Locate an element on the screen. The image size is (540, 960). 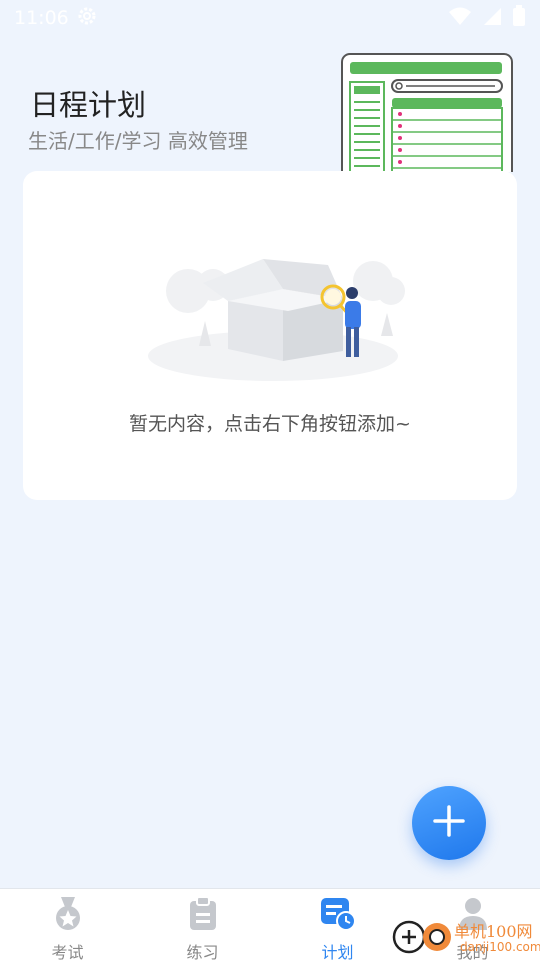
site-watermark-logo is located at coordinates (422, 937).